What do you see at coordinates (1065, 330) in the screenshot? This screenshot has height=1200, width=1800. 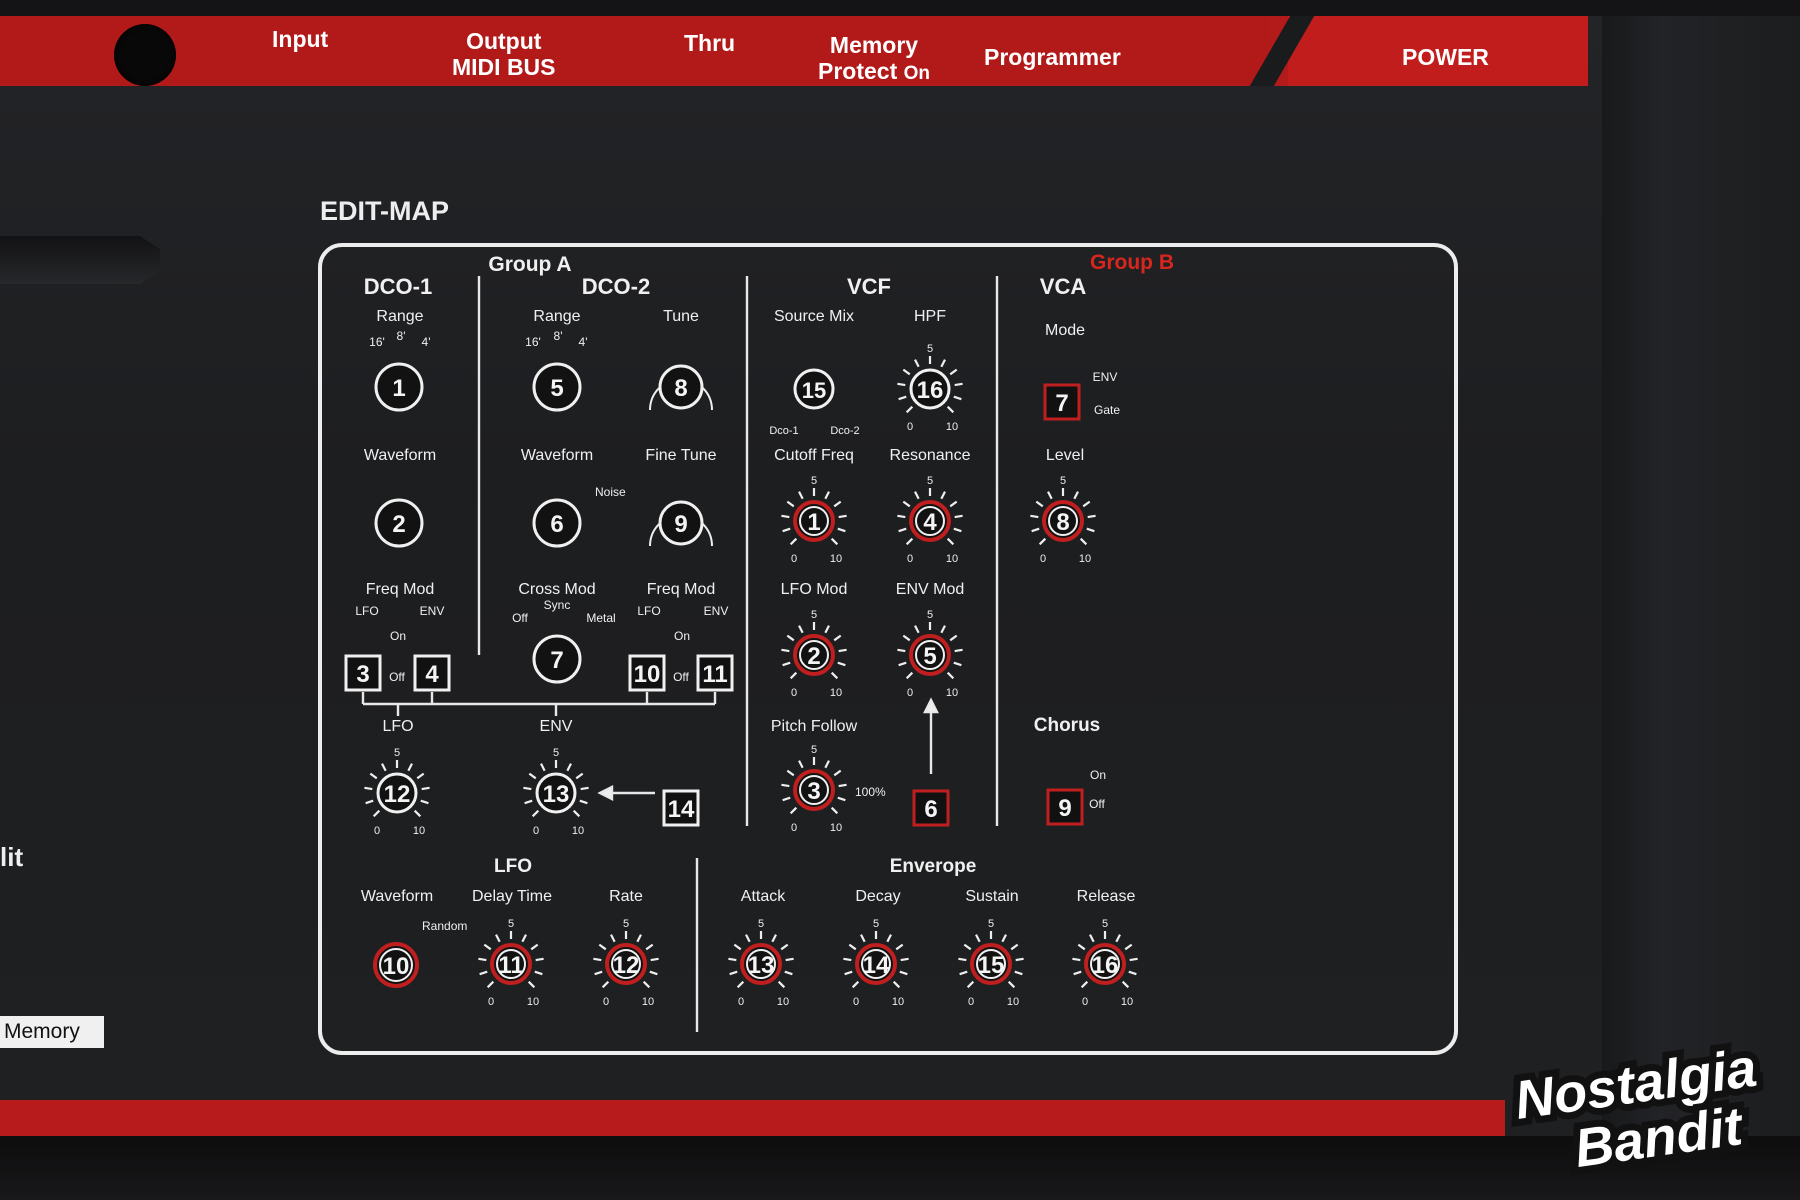 I see `panel-label: Mode` at bounding box center [1065, 330].